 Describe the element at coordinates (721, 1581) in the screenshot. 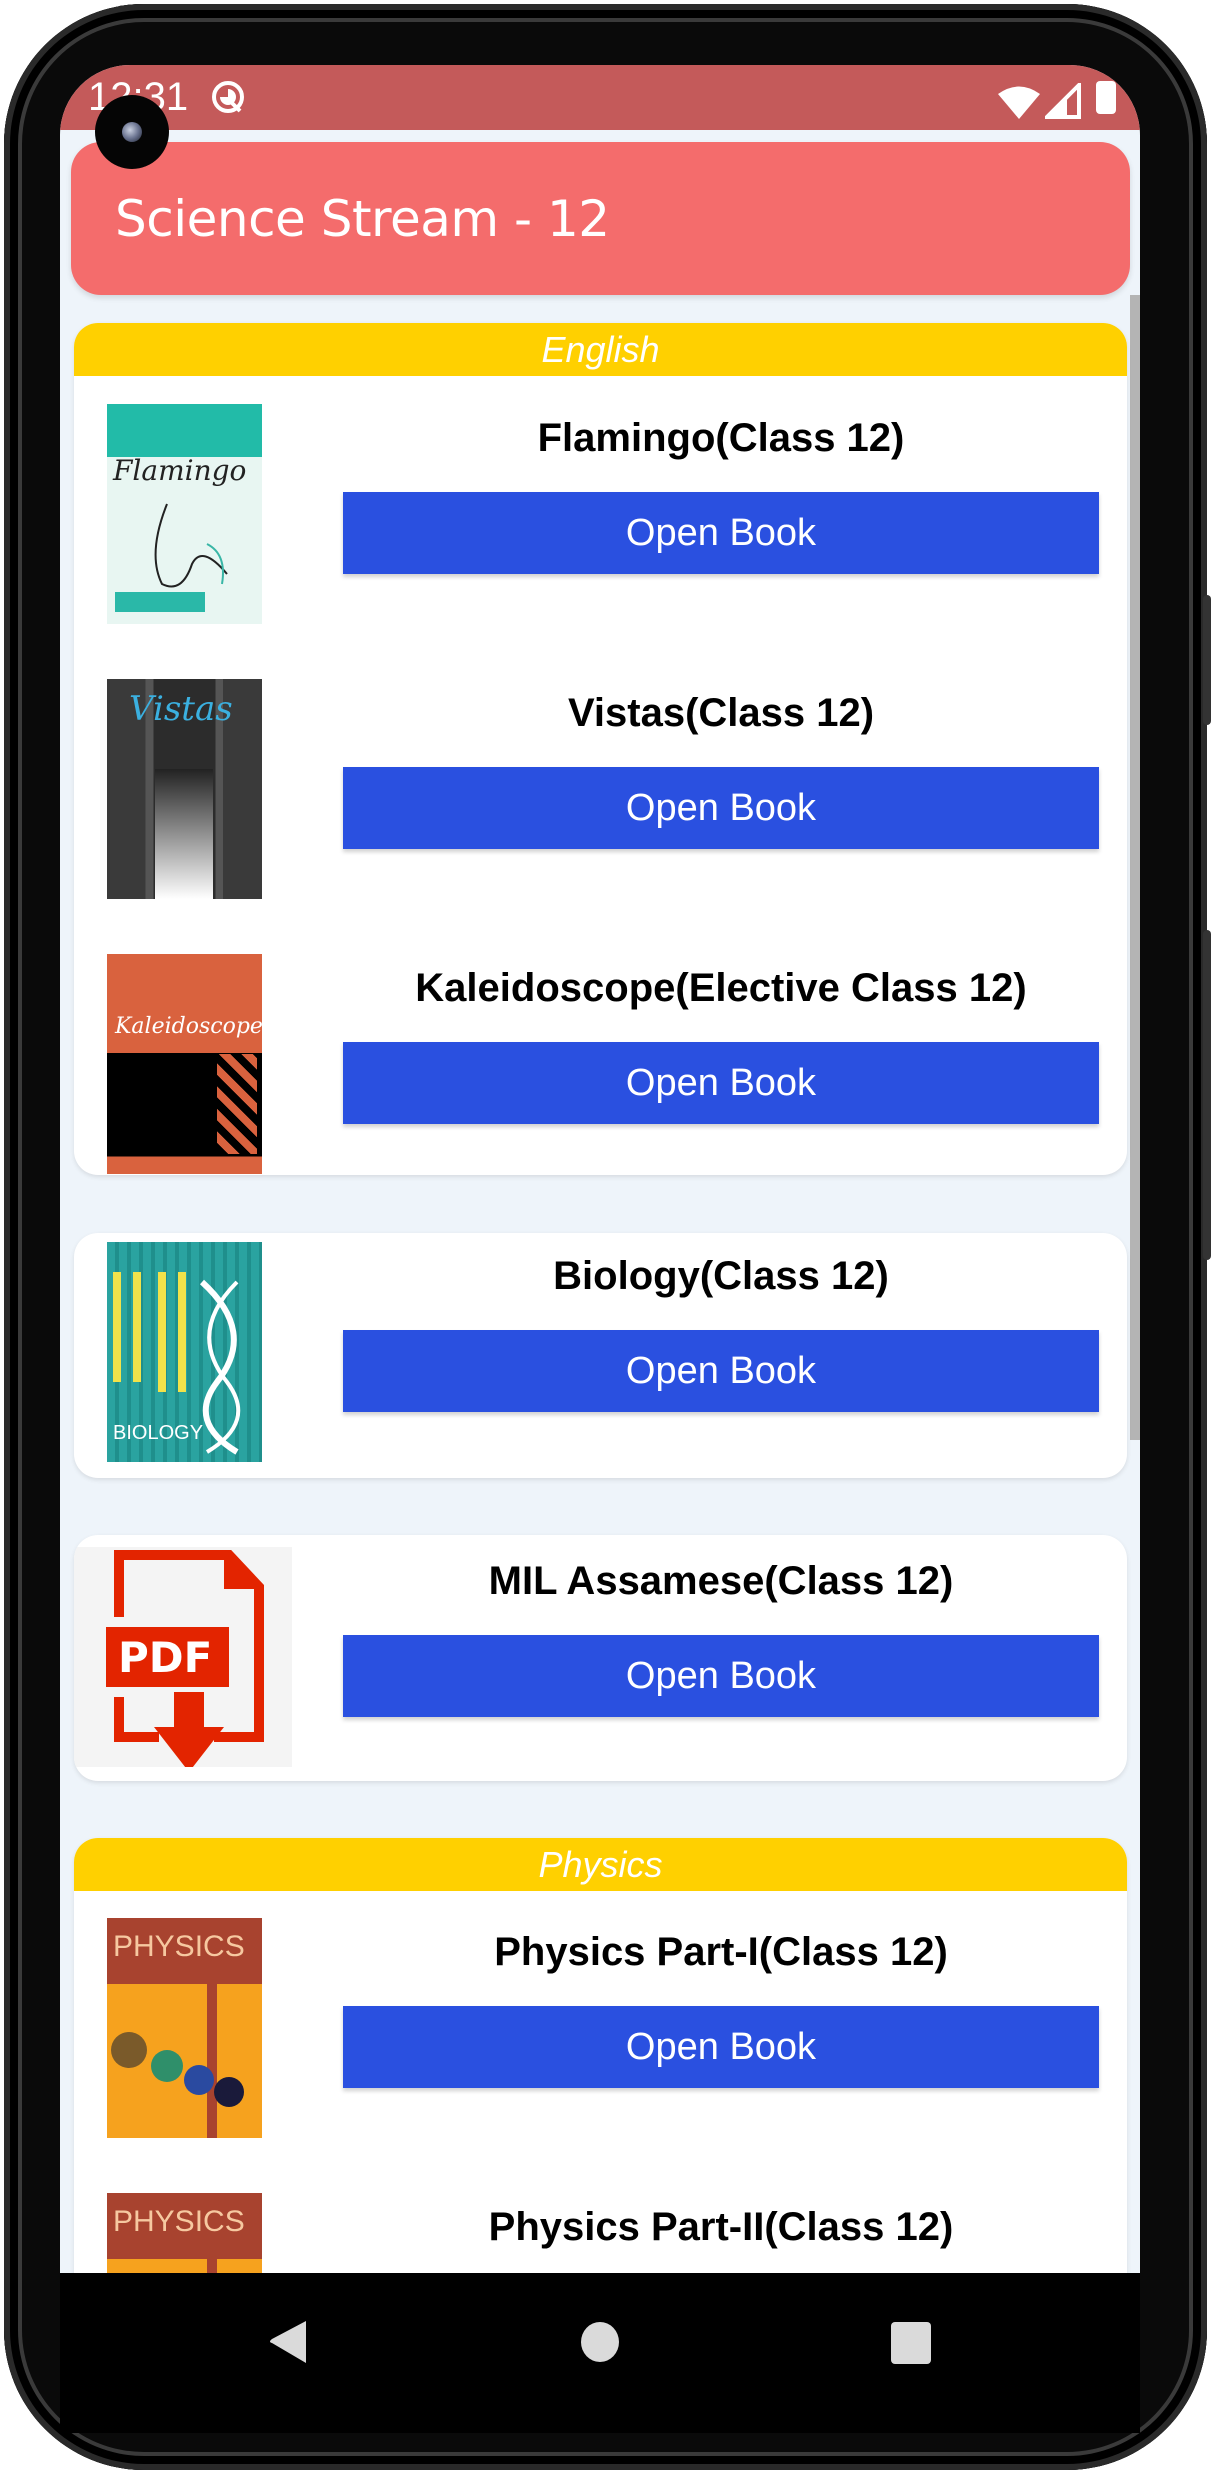

I see `book-title: MIL Assamese(Class 12)` at that location.